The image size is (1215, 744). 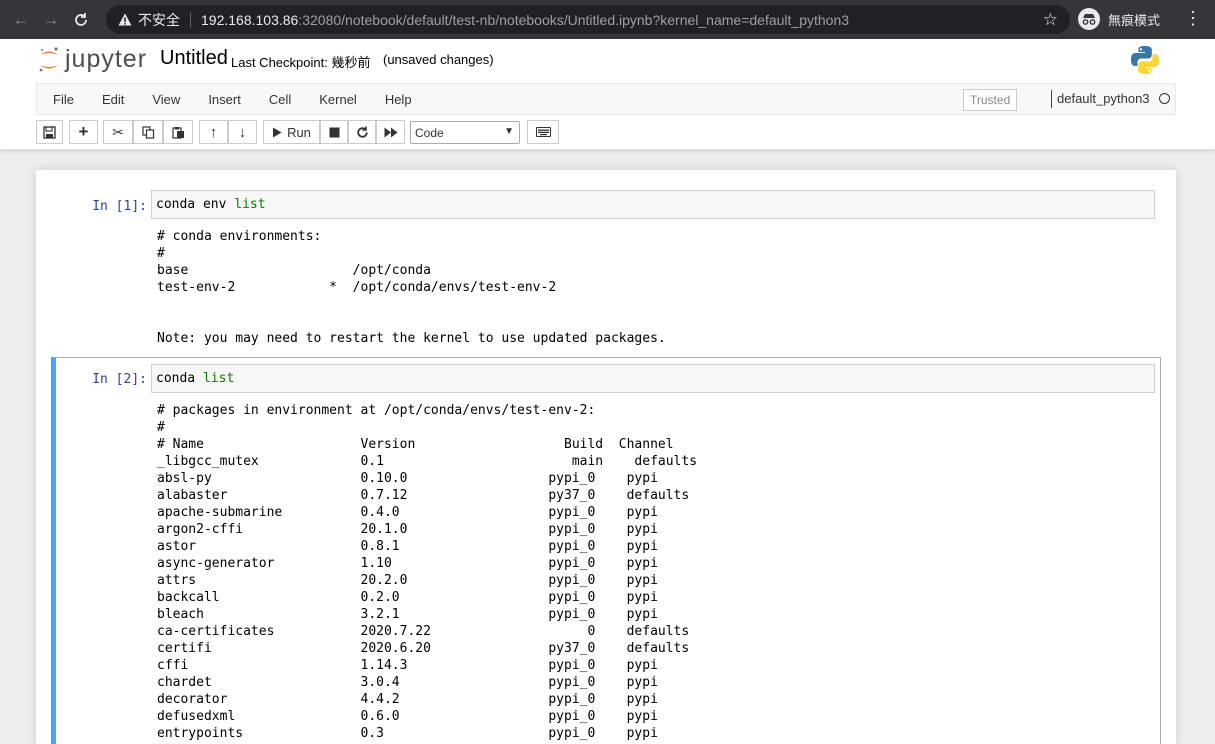 I want to click on insert-cell-button: +, so click(x=83, y=132).